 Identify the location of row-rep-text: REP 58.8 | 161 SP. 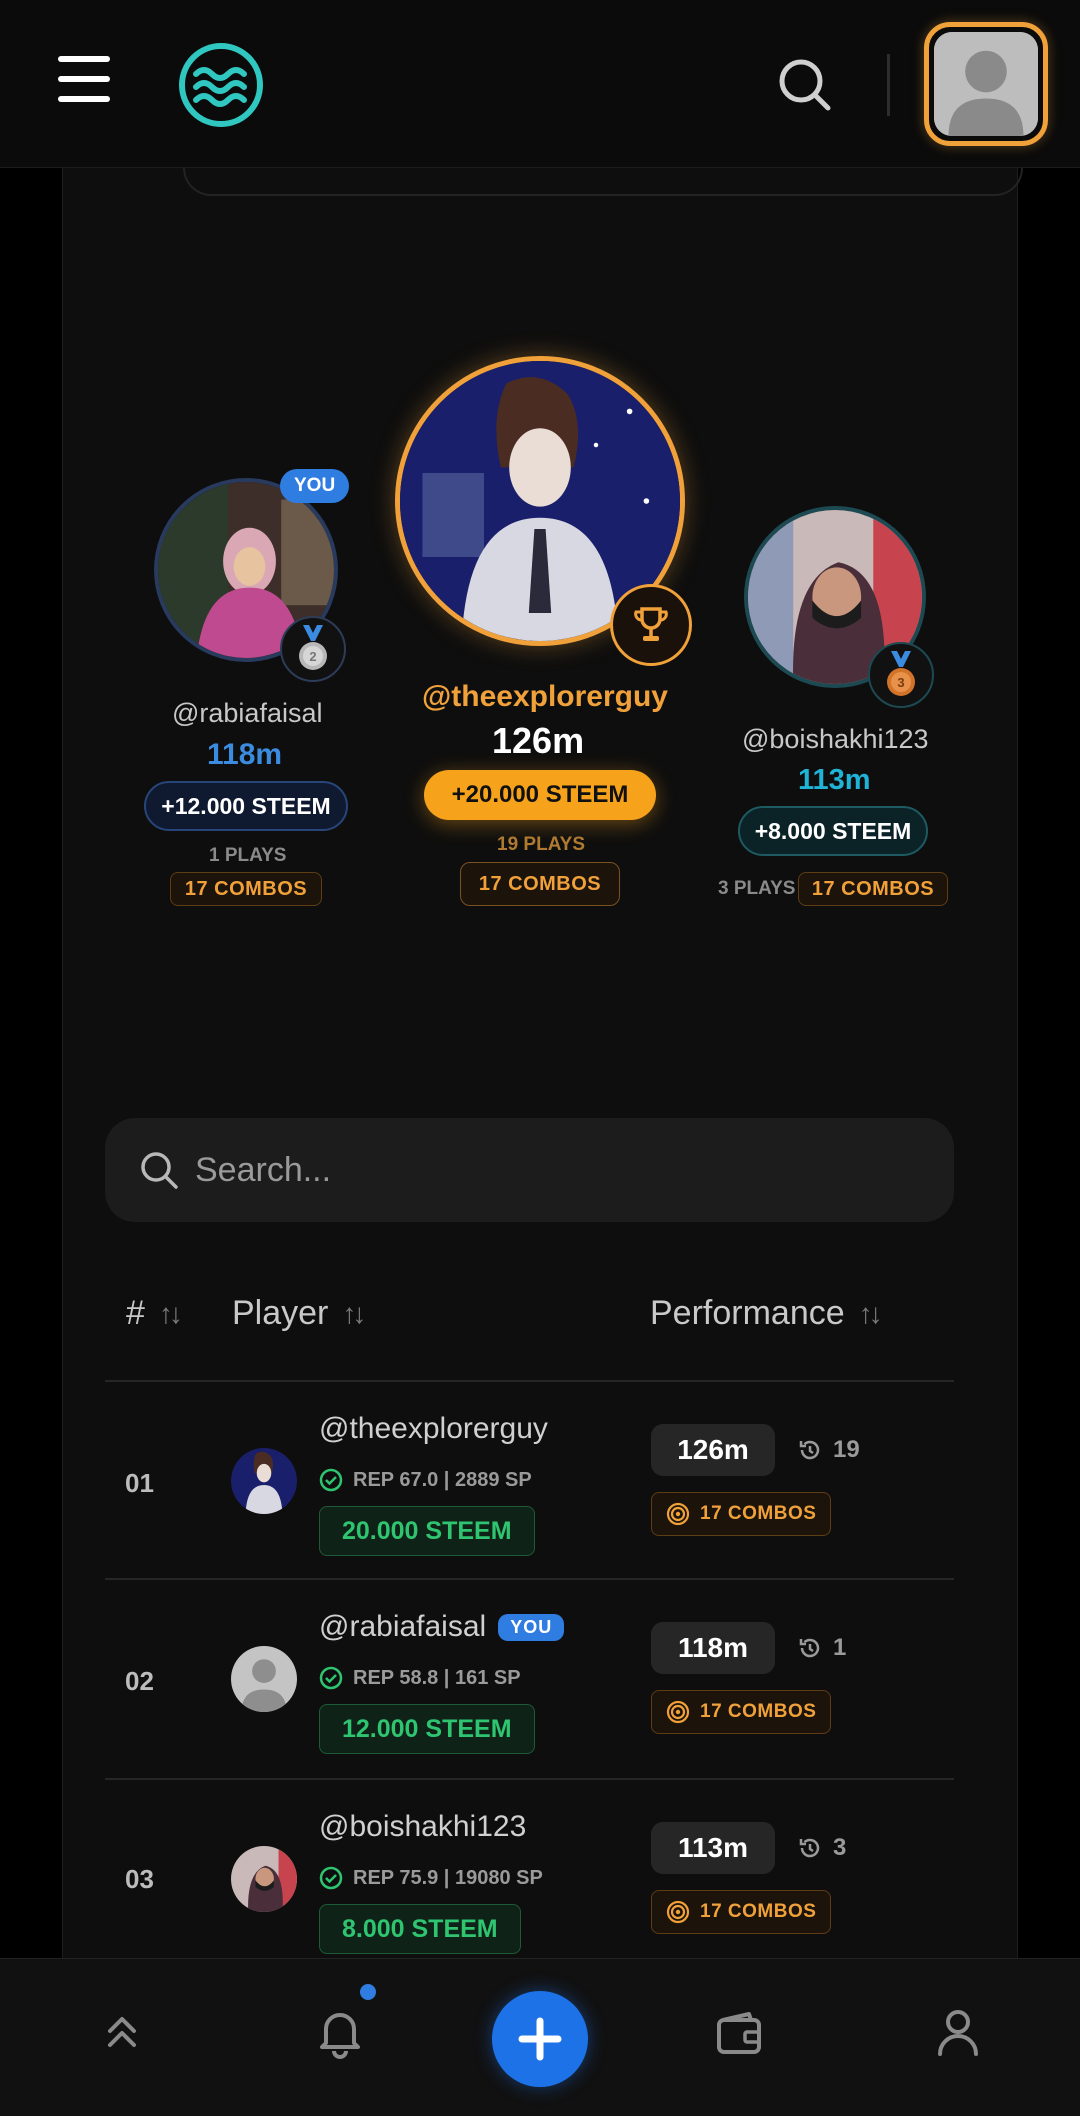
(437, 1677).